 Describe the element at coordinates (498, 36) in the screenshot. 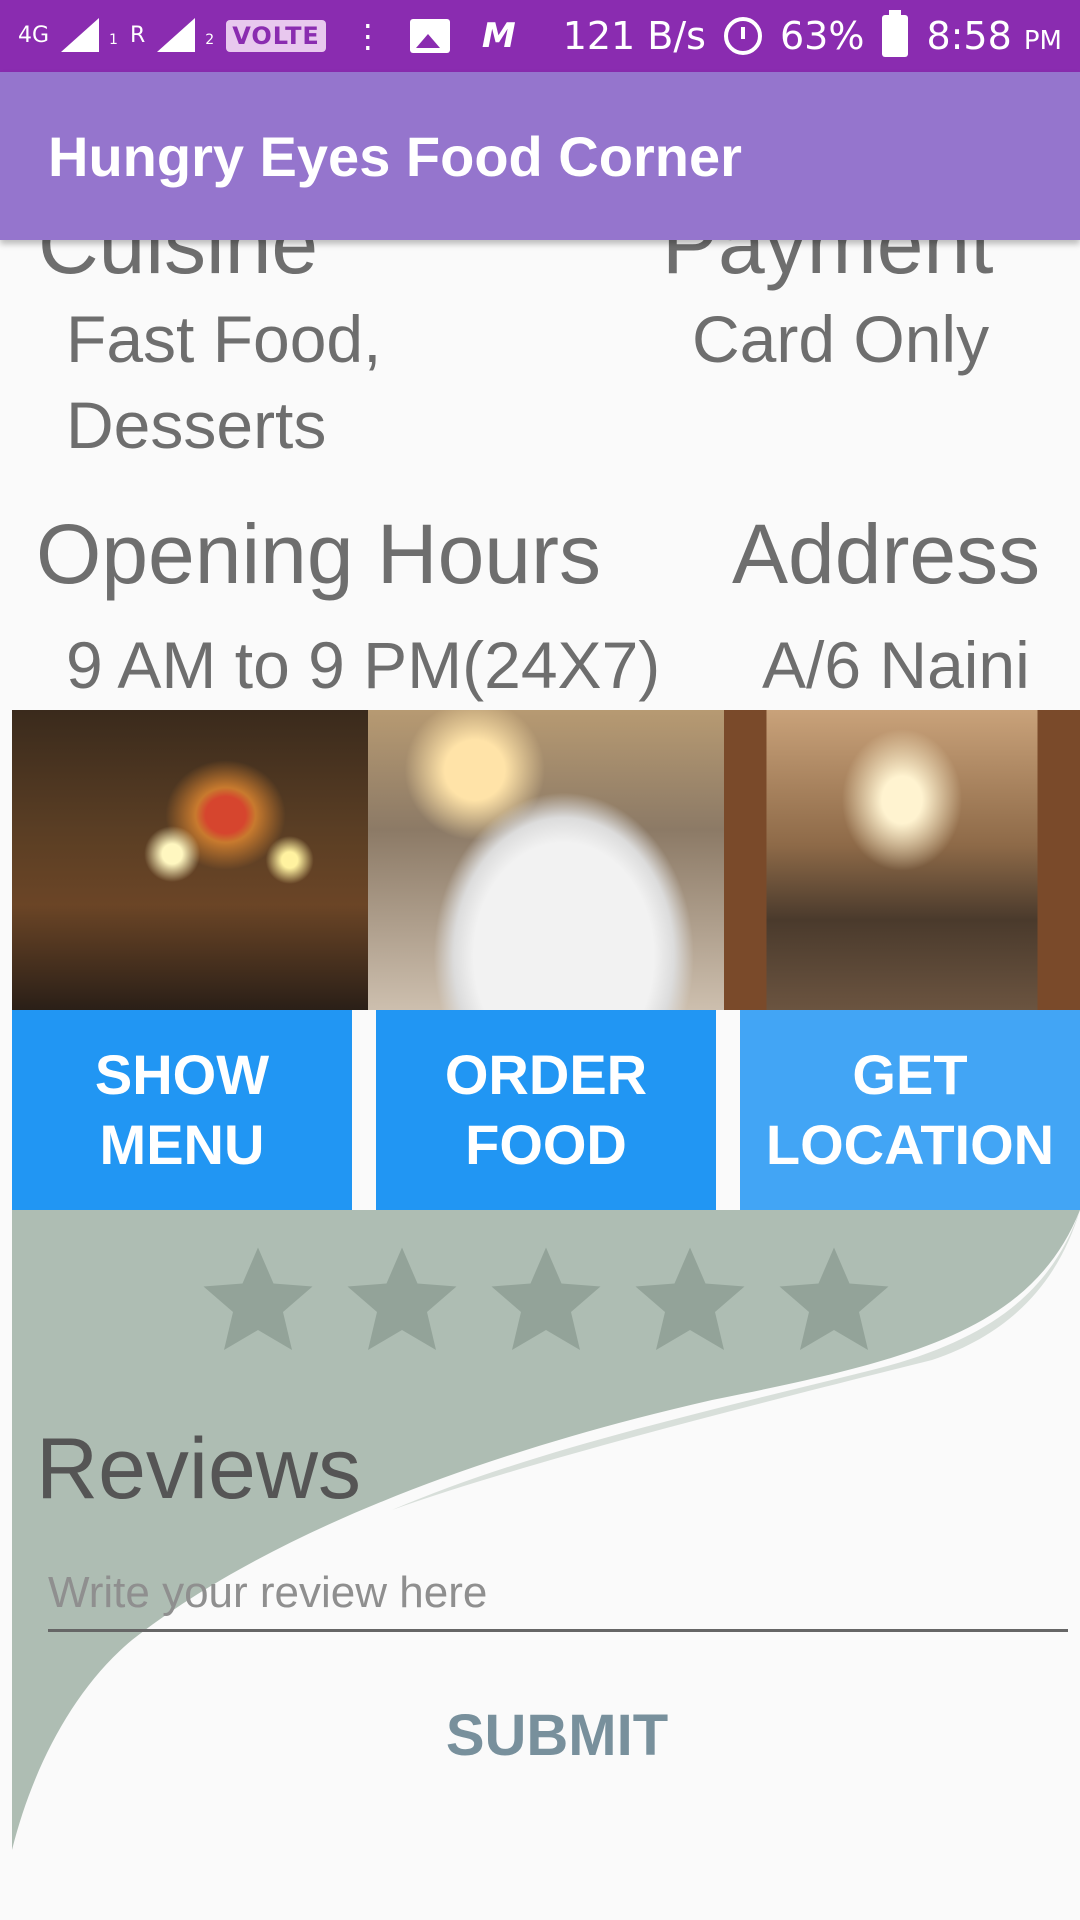

I see `app-notification-icon: M` at that location.